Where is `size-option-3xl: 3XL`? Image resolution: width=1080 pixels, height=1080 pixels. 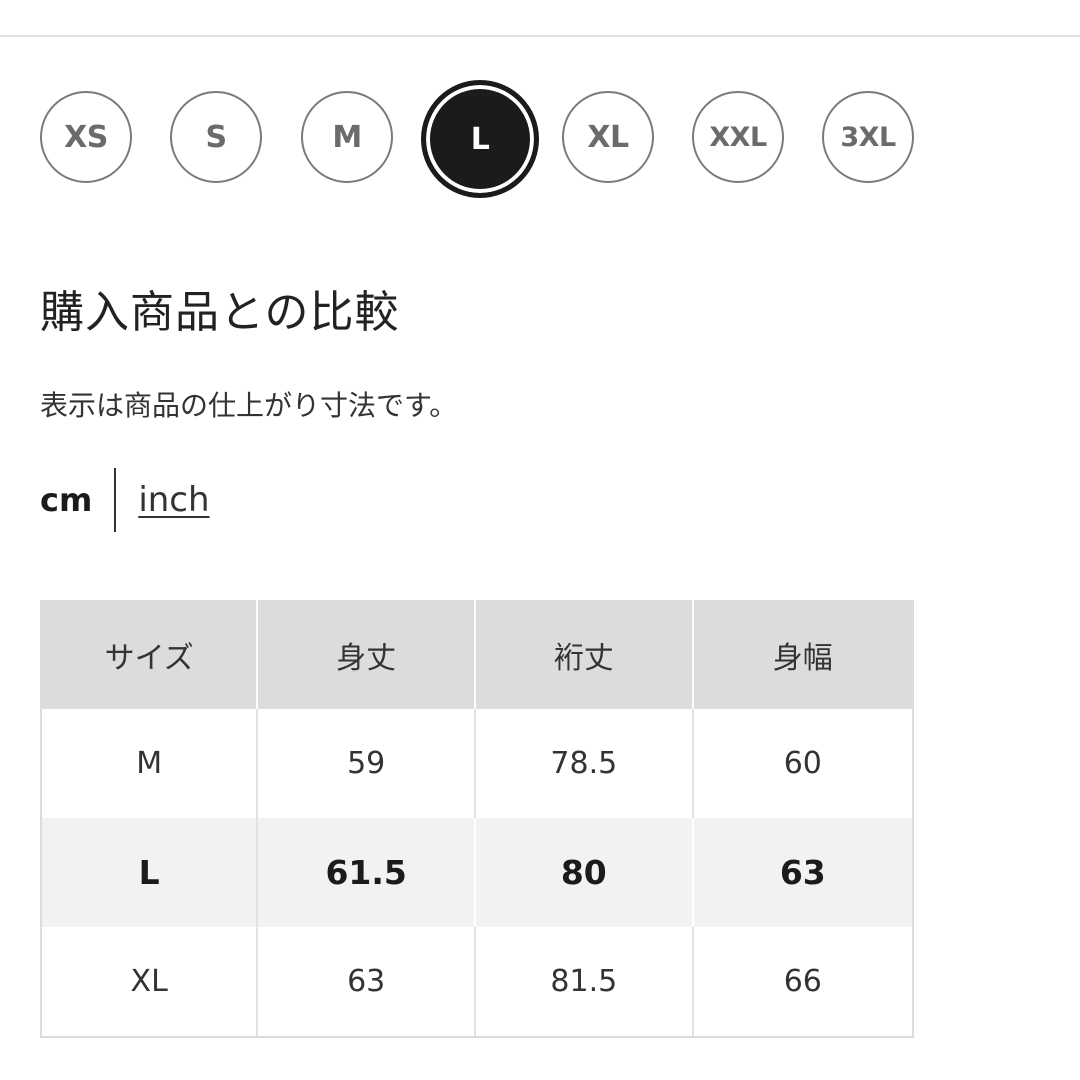 size-option-3xl: 3XL is located at coordinates (868, 137).